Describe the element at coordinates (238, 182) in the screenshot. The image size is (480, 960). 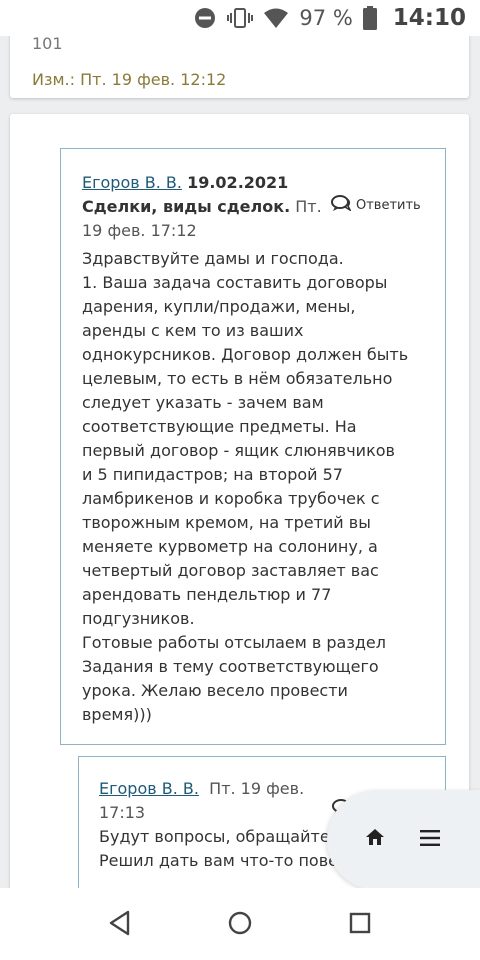
I see `post-date: 19.02.2021` at that location.